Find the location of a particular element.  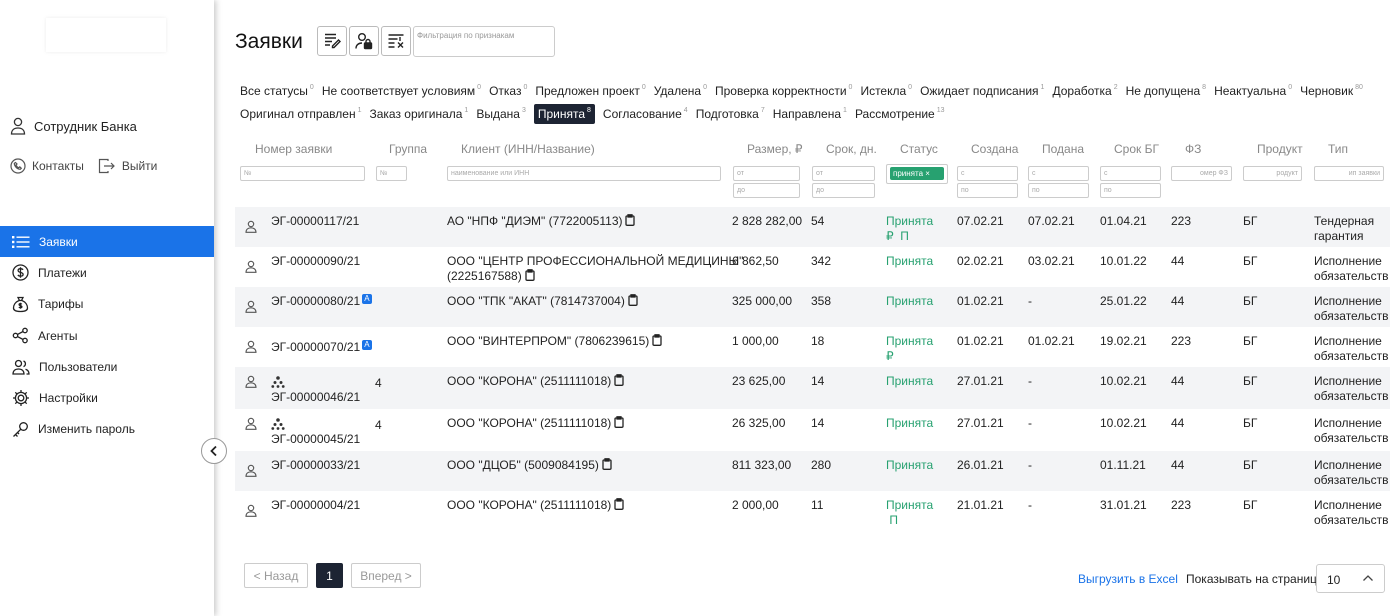

filter-submitted-from: с is located at coordinates (1058, 173).